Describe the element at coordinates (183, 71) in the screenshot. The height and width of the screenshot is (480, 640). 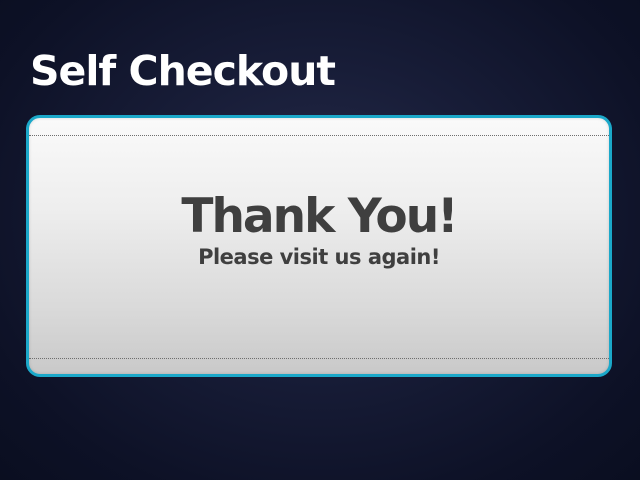
I see `page-title: Self Checkout` at that location.